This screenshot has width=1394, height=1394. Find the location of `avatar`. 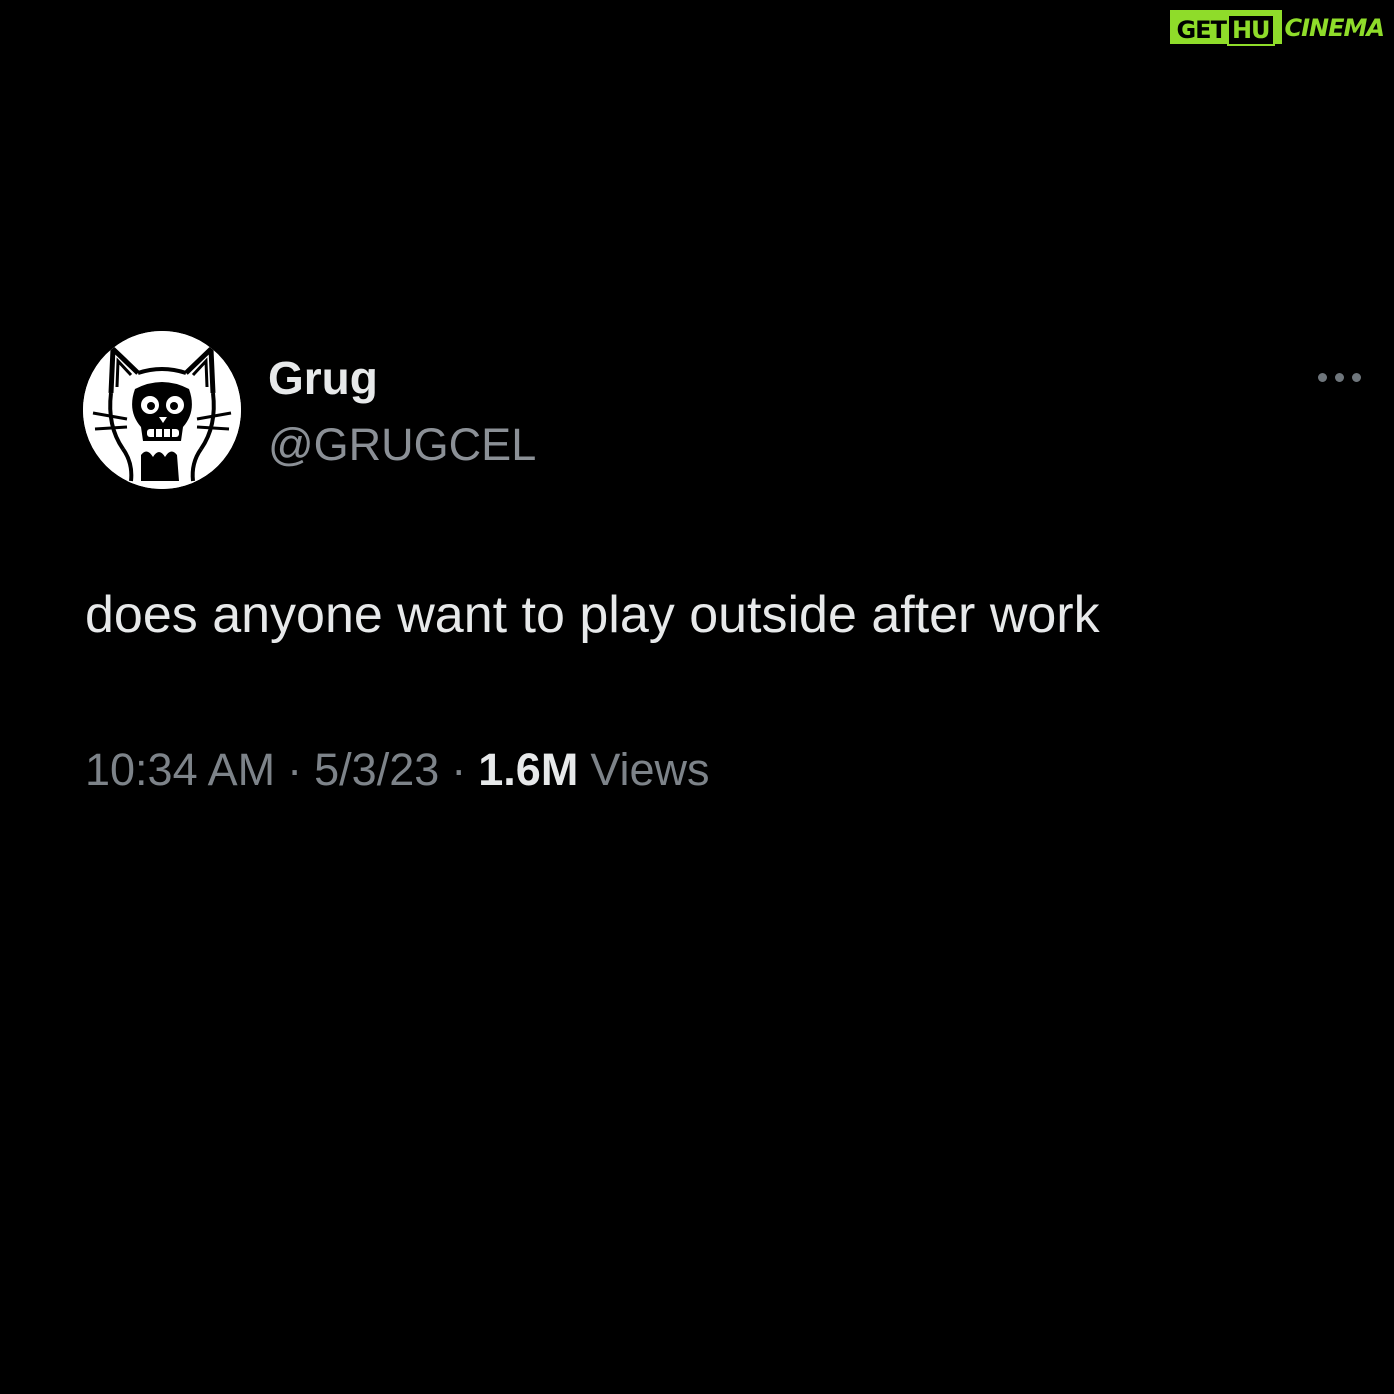

avatar is located at coordinates (162, 410).